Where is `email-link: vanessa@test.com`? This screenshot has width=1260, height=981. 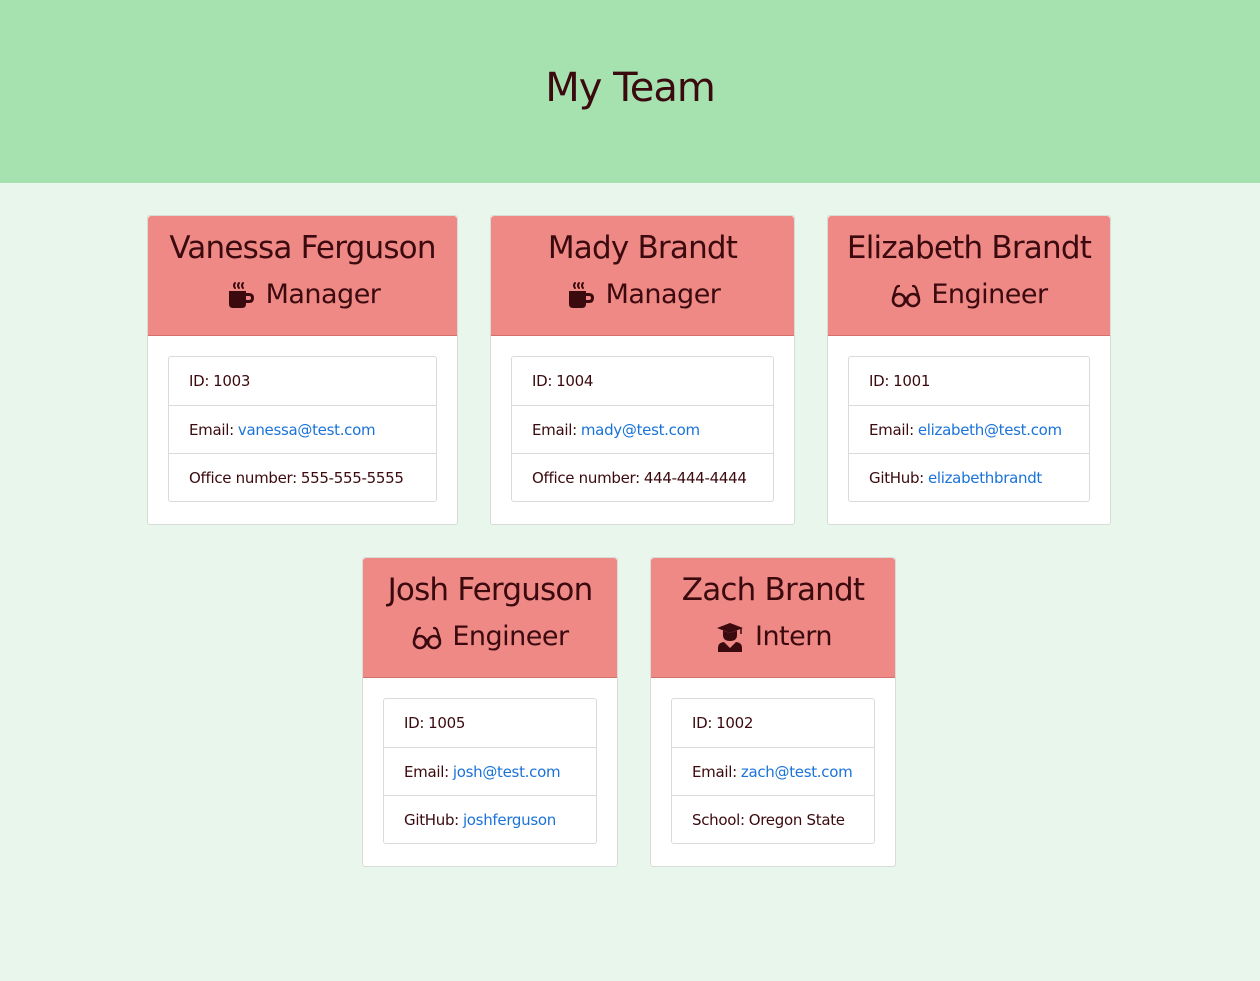
email-link: vanessa@test.com is located at coordinates (307, 430).